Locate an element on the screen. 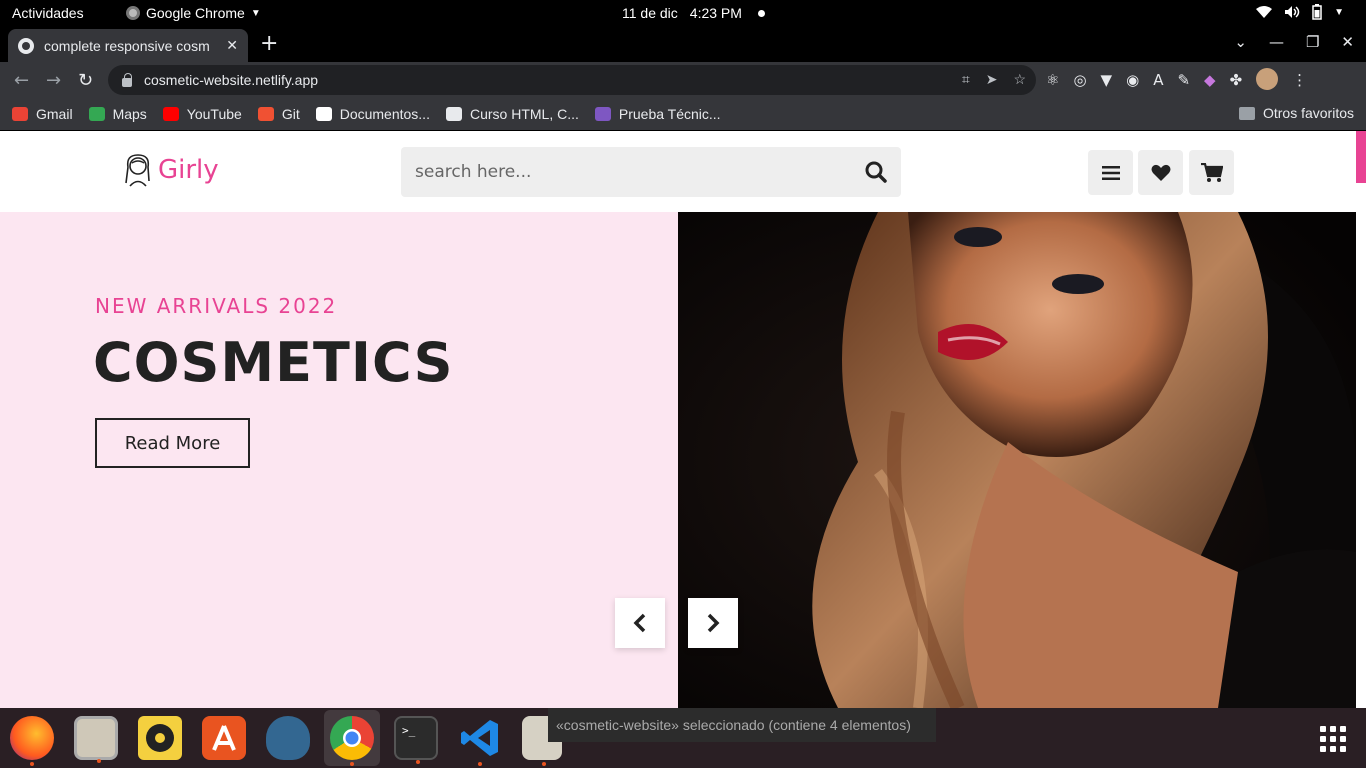 The image size is (1366, 768). battery-icon is located at coordinates (1317, 12).